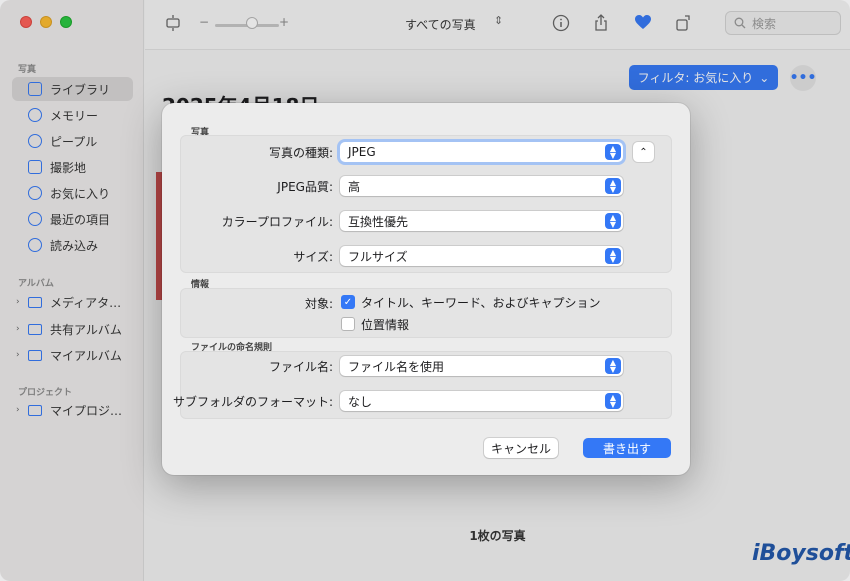 The image size is (850, 581). What do you see at coordinates (481, 401) in the screenshot?
I see `subfolder-popup: なし ▲ ▼` at bounding box center [481, 401].